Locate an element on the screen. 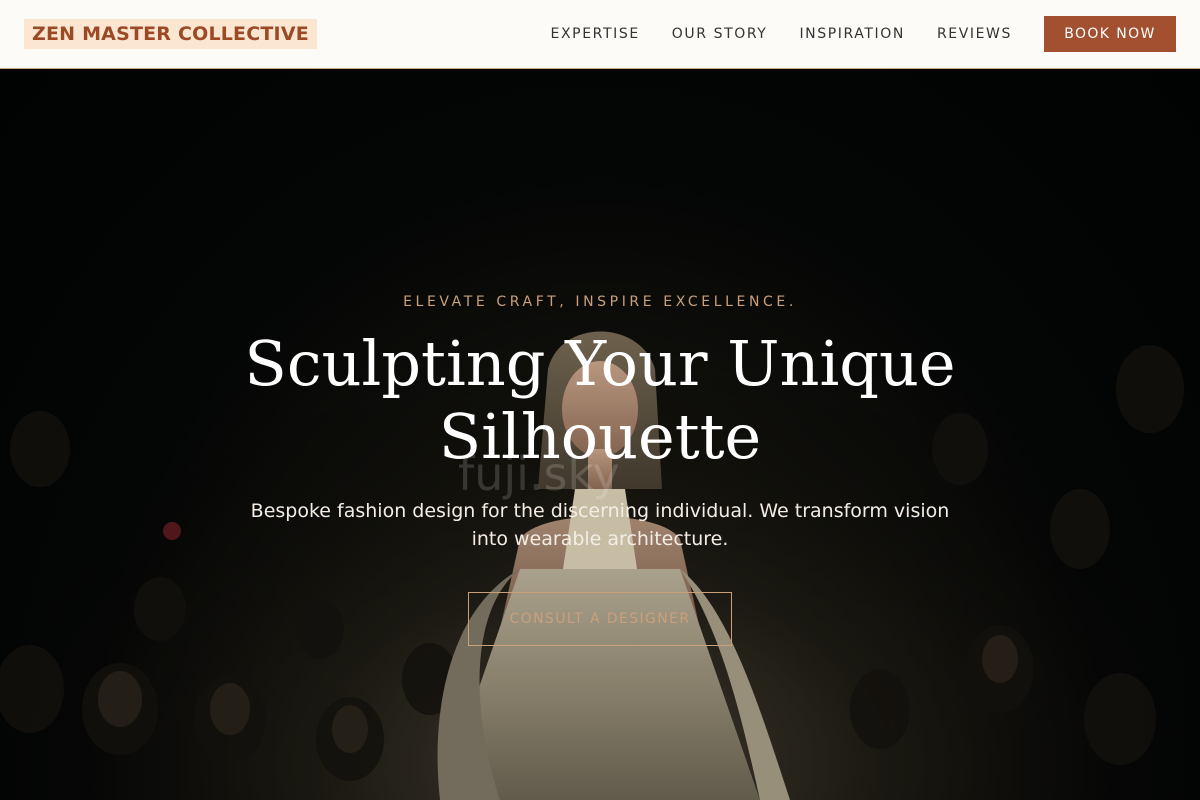 The width and height of the screenshot is (1200, 800). book-now-button: BOOK NOW is located at coordinates (1110, 34).